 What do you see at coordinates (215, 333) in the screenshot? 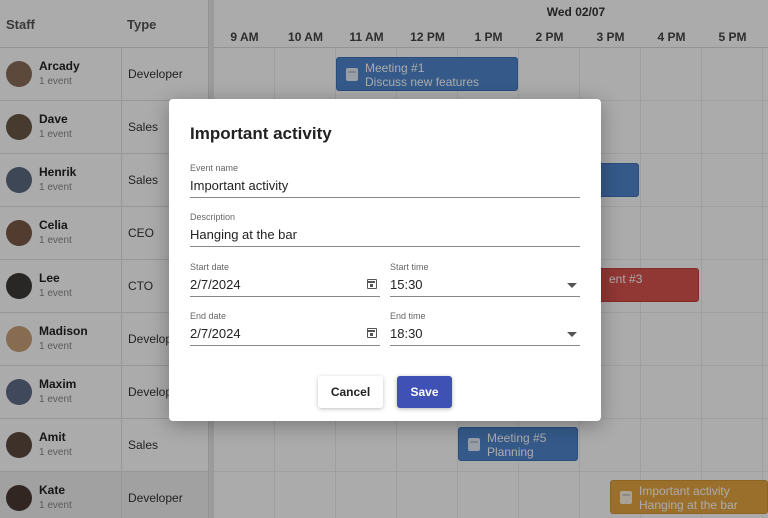
I see `end-date-input: 2/7/2024` at bounding box center [215, 333].